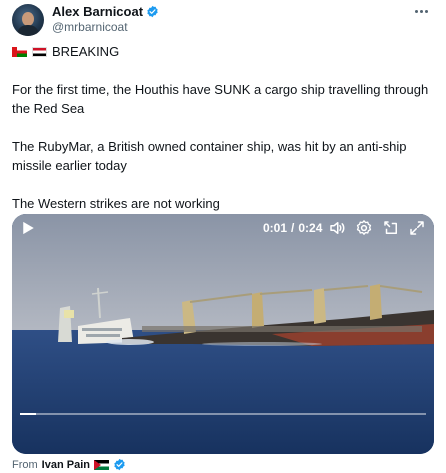 This screenshot has width=446, height=473. What do you see at coordinates (275, 228) in the screenshot?
I see `current-time: 0:01` at bounding box center [275, 228].